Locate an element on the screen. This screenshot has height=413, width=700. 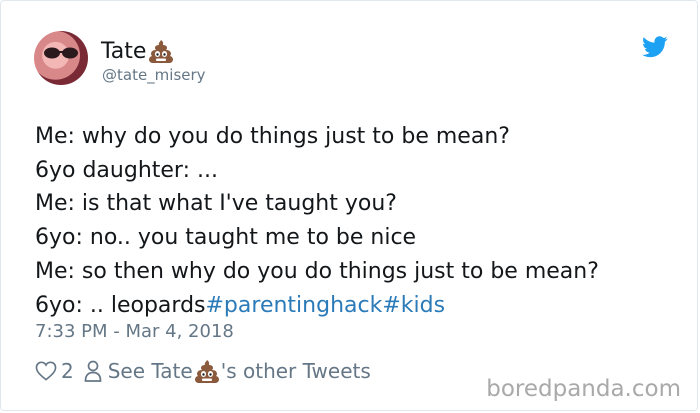
tweet-footer: 2 See Tate 's other Tweets is located at coordinates (203, 371).